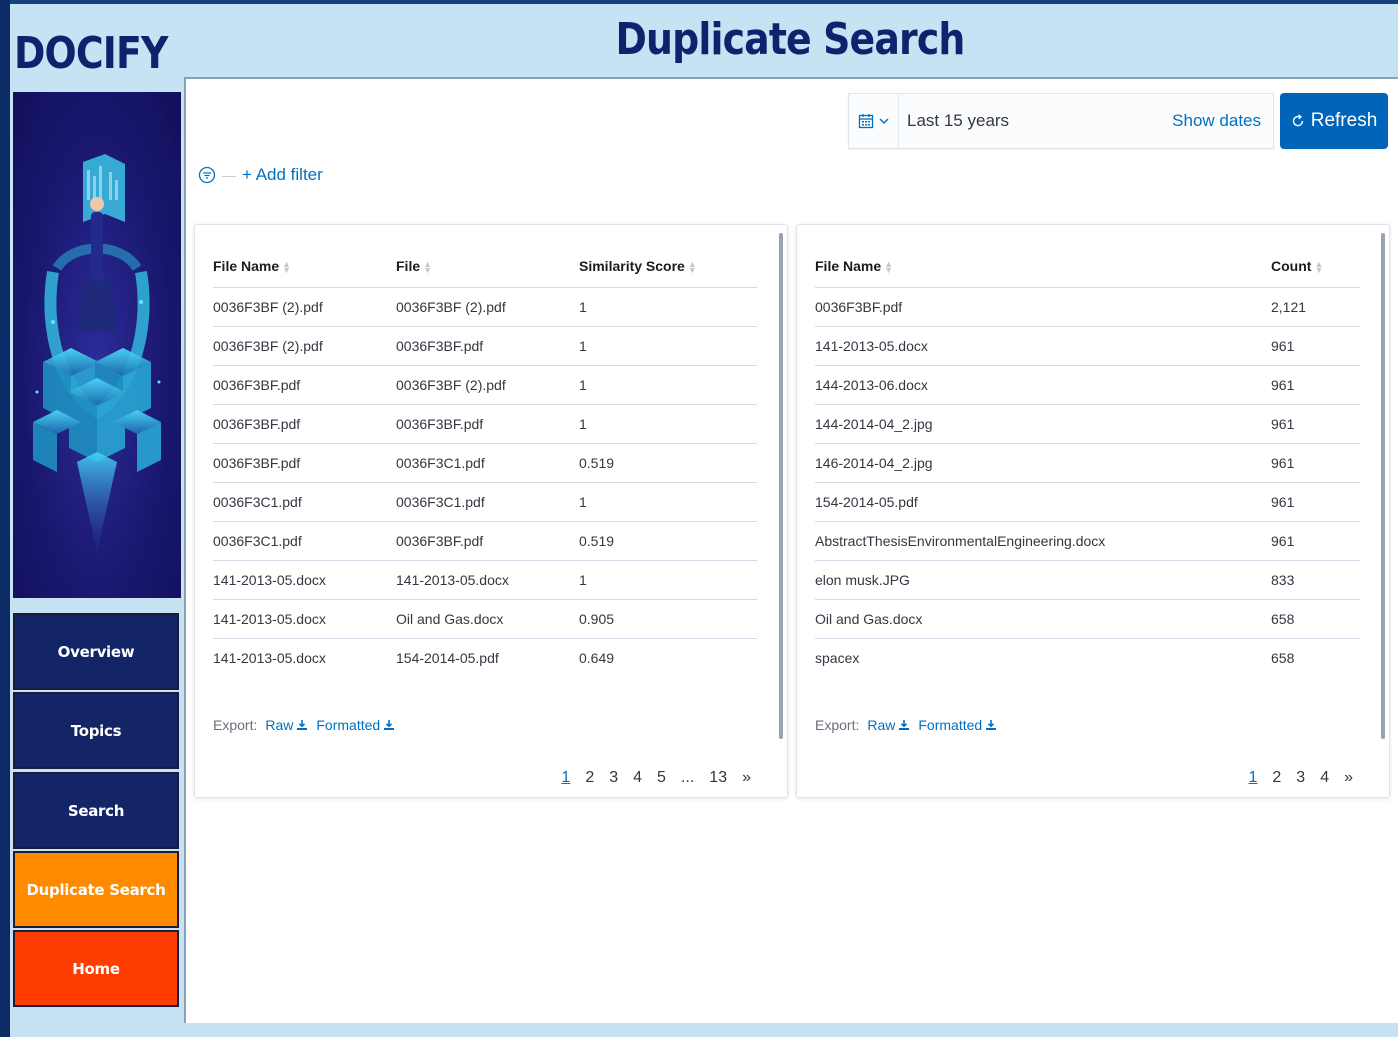  I want to click on table-cell: 0036F3BF (2).pdf, so click(304, 346).